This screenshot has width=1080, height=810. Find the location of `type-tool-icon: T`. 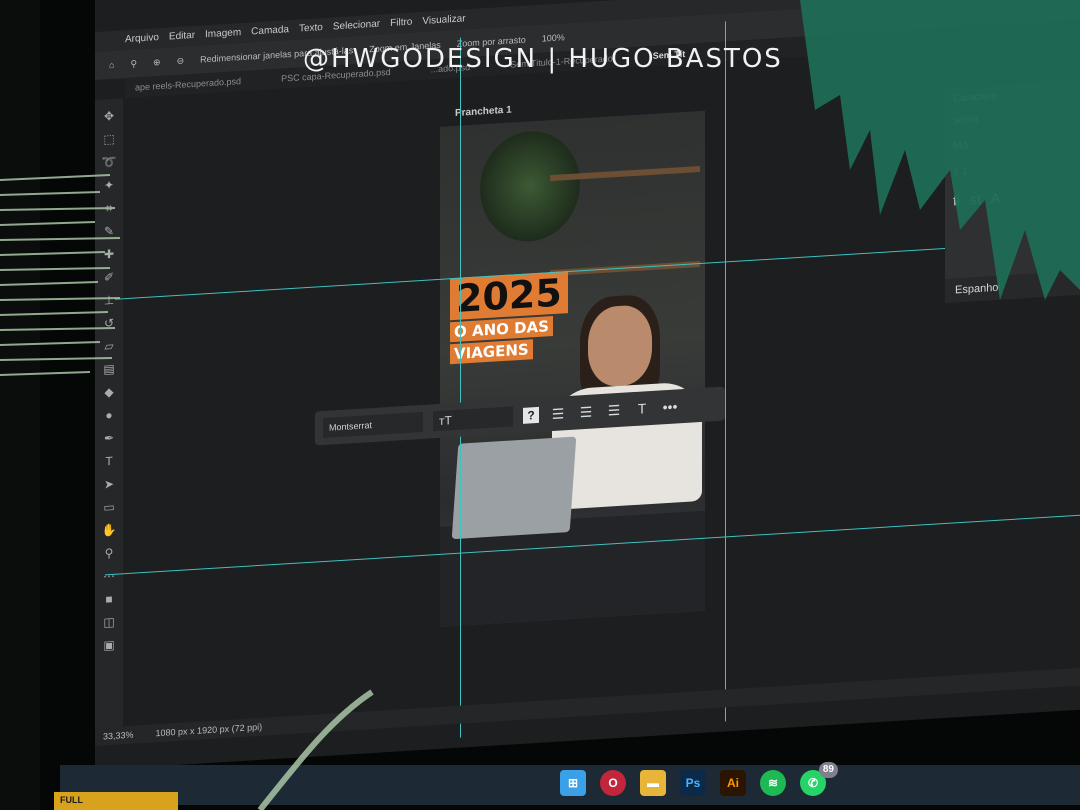

type-tool-icon: T is located at coordinates (108, 461).